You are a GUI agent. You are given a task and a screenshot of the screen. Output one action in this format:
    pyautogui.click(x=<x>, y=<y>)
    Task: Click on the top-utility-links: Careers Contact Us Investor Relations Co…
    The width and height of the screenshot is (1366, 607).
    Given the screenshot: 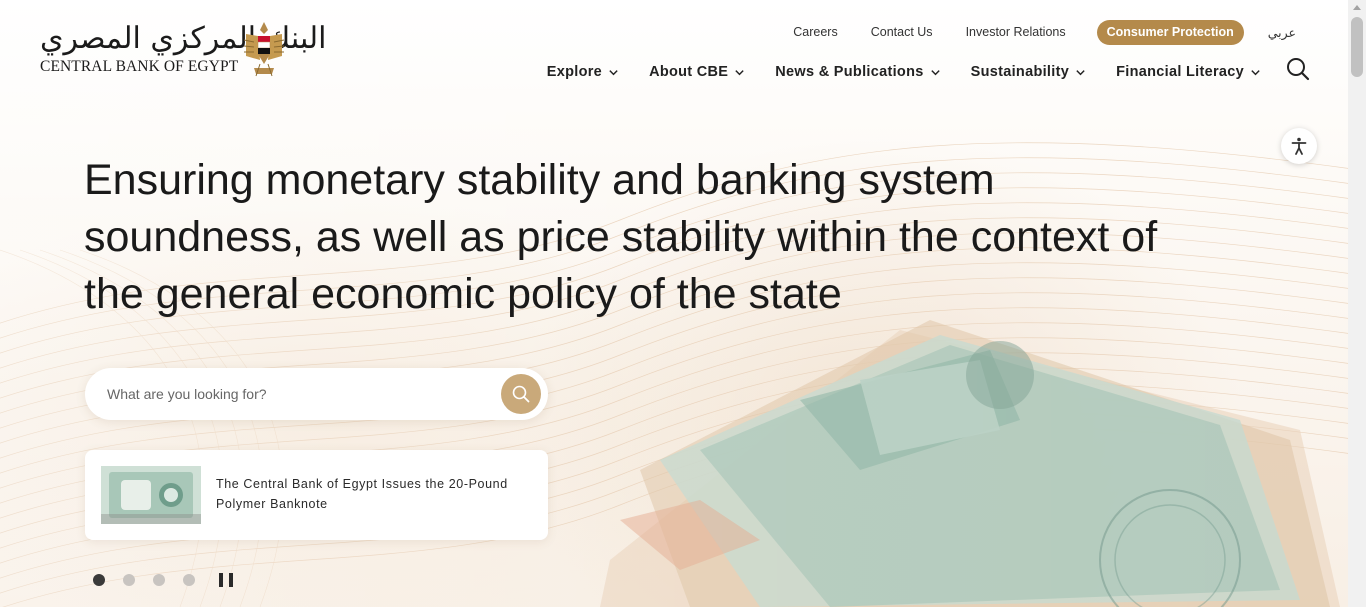 What is the action you would take?
    pyautogui.click(x=1028, y=32)
    